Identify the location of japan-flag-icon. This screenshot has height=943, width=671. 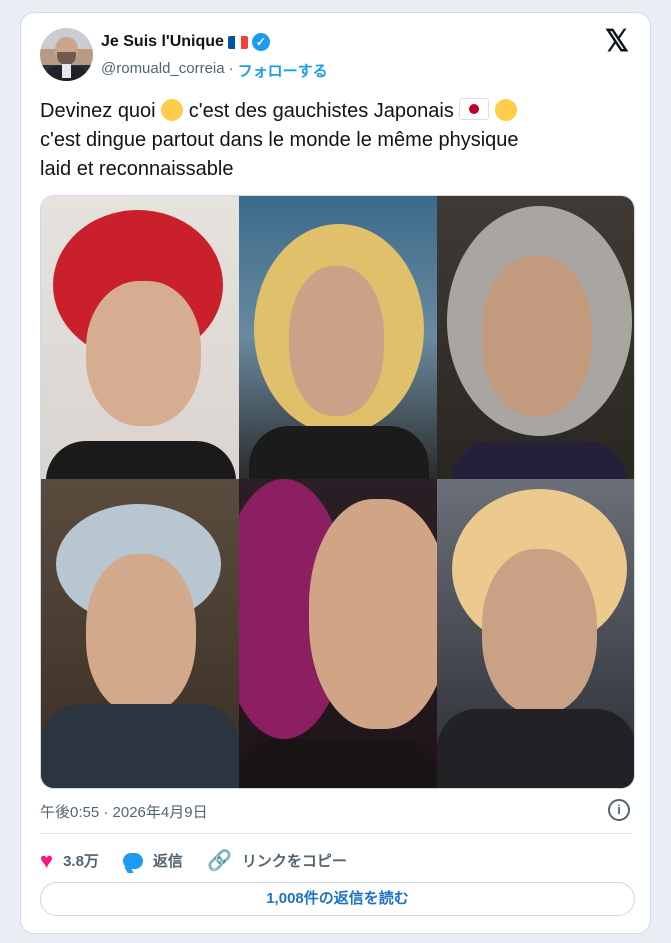
(474, 109).